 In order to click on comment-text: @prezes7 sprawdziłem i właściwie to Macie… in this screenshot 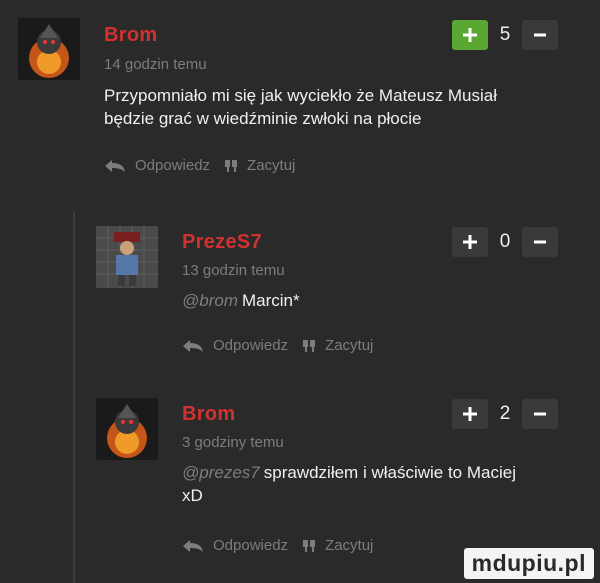, I will do `click(349, 484)`.